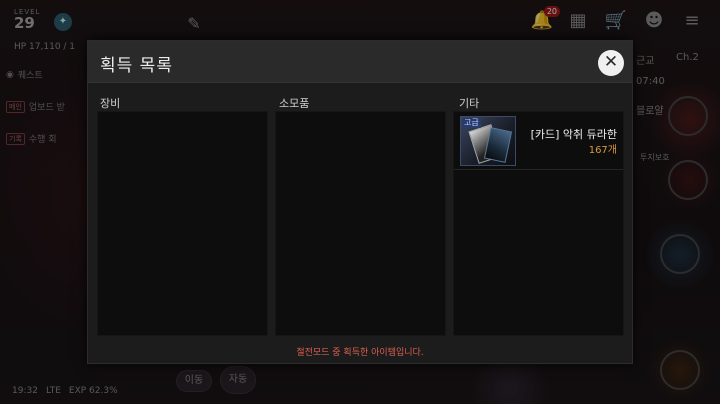 The height and width of the screenshot is (404, 720). What do you see at coordinates (110, 103) in the screenshot?
I see `column-label-equipment: 장비` at bounding box center [110, 103].